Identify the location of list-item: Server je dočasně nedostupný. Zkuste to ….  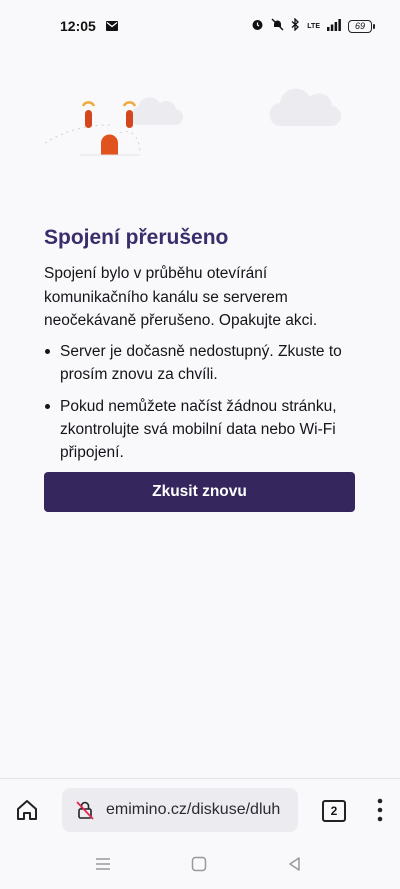
(204, 363).